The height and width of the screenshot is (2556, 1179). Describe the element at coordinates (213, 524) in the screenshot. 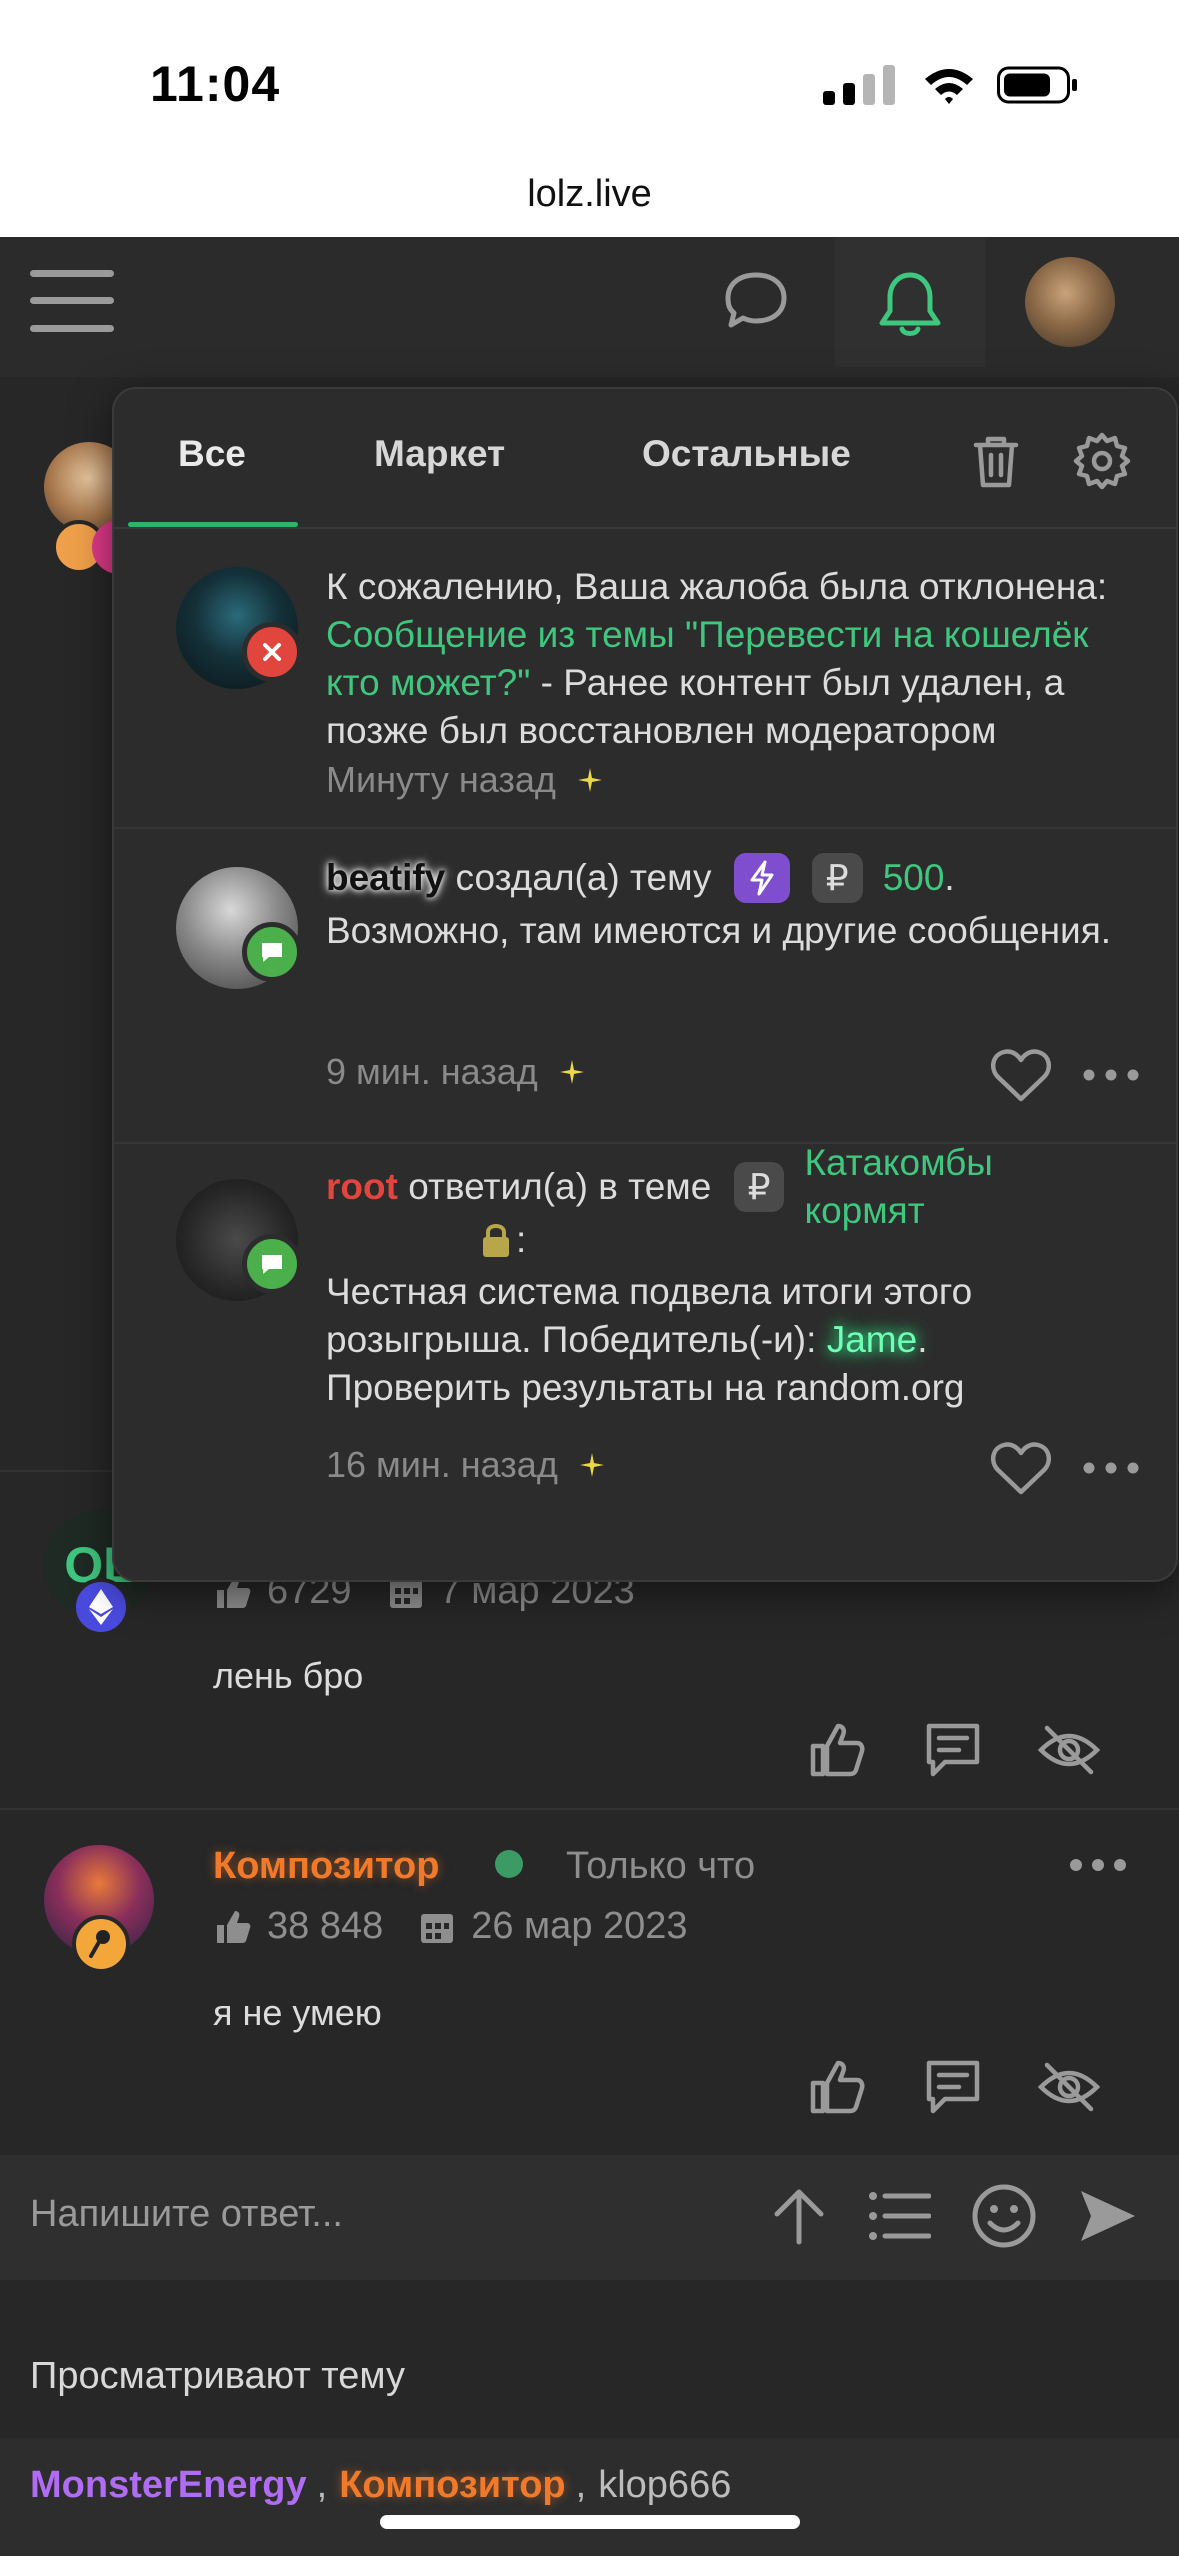

I see `active-tab-indicator` at that location.